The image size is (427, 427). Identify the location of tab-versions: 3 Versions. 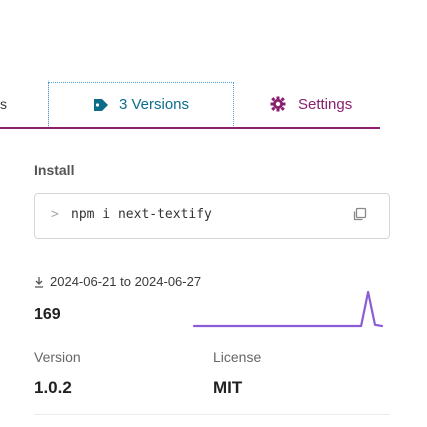
(141, 104).